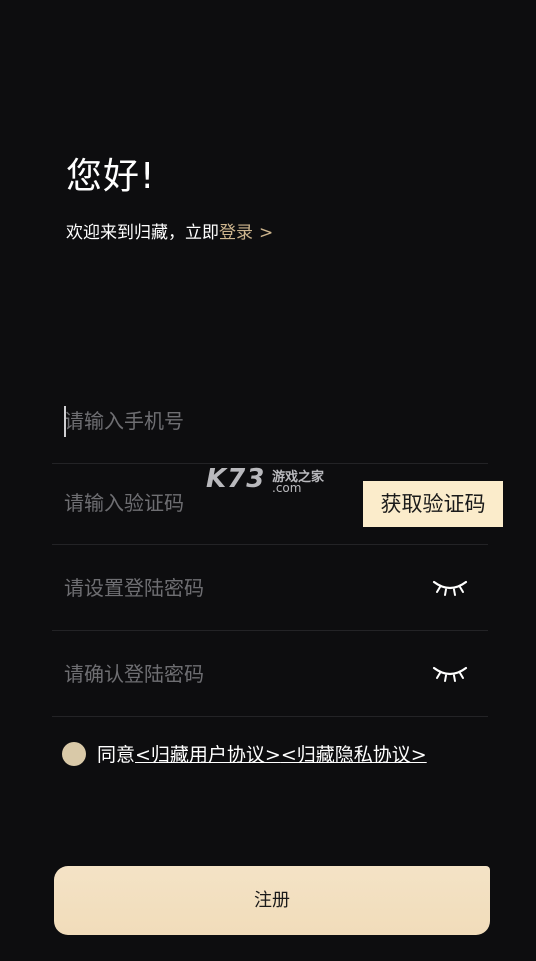 This screenshot has height=961, width=536. I want to click on text-caret, so click(65, 421).